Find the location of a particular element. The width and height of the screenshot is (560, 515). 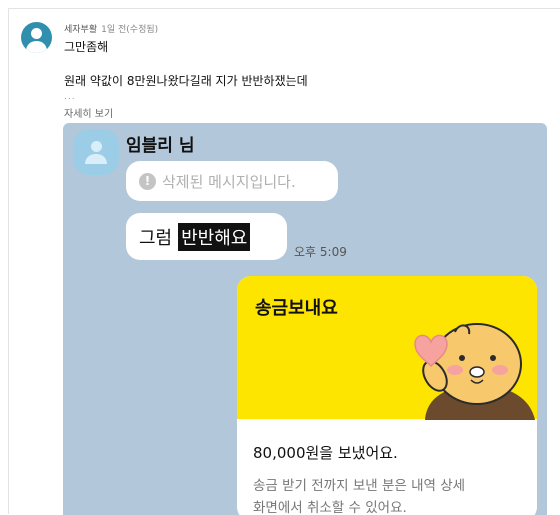

deleted-warning-icon: ! is located at coordinates (147, 181).